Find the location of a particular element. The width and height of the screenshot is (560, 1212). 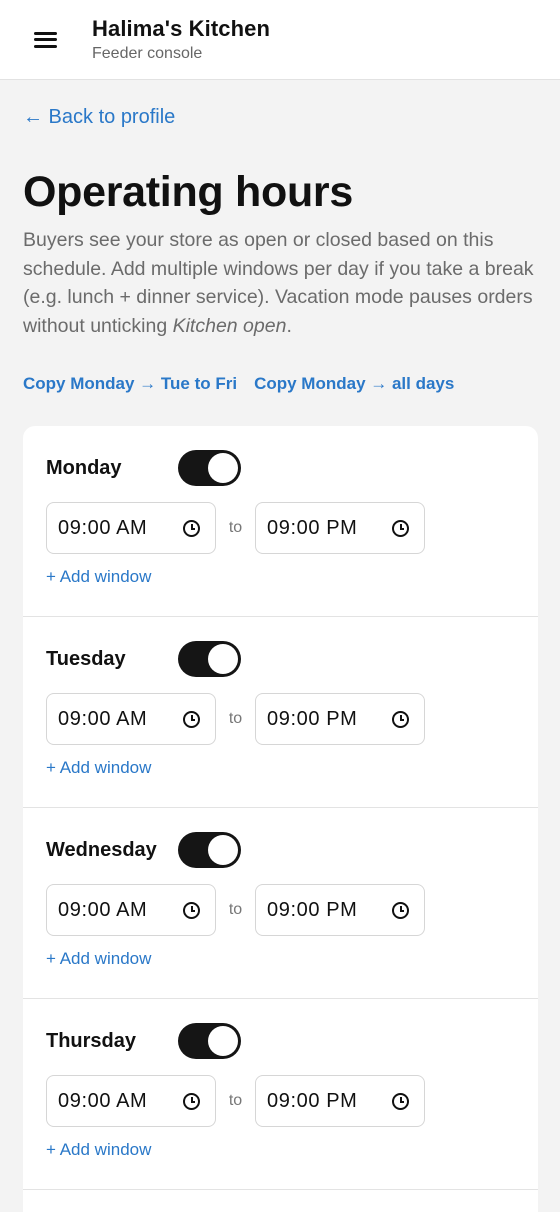

intro-text-end: . is located at coordinates (289, 326).